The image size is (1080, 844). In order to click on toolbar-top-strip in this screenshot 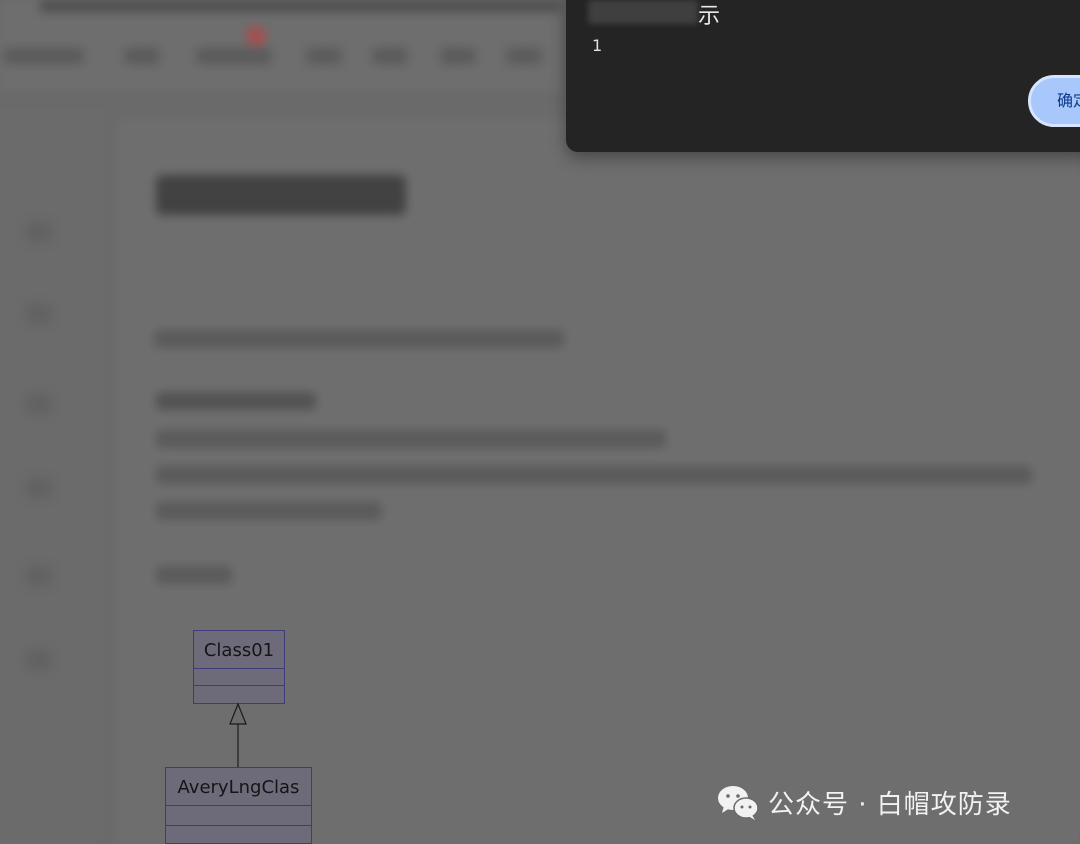, I will do `click(300, 6)`.